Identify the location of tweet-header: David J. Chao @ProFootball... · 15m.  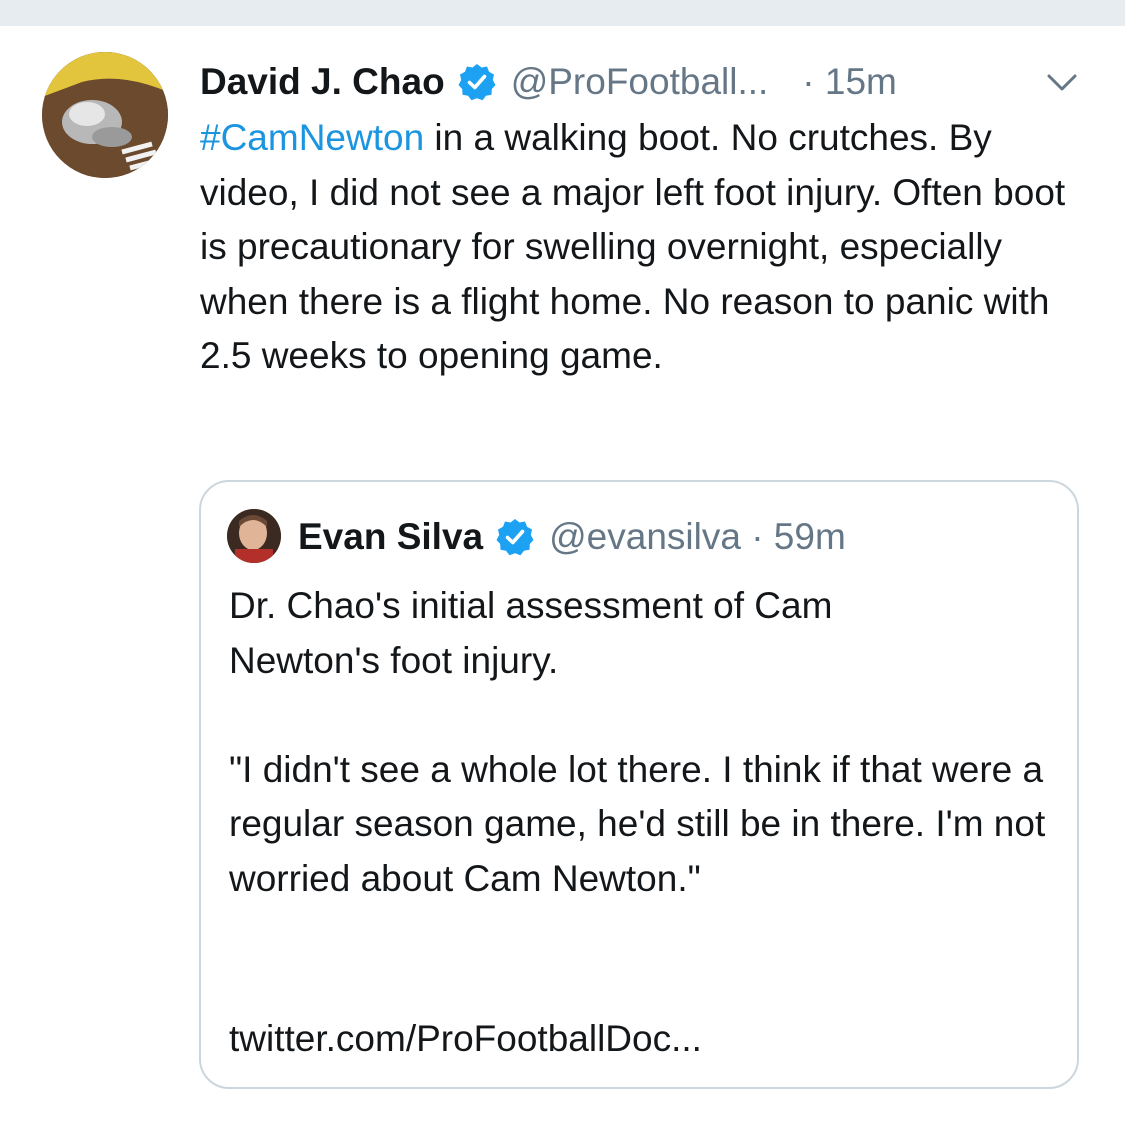
(548, 82).